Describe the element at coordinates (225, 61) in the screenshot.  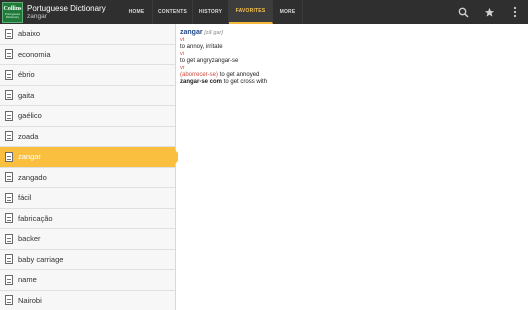
I see `definition-extra: zangar-se` at that location.